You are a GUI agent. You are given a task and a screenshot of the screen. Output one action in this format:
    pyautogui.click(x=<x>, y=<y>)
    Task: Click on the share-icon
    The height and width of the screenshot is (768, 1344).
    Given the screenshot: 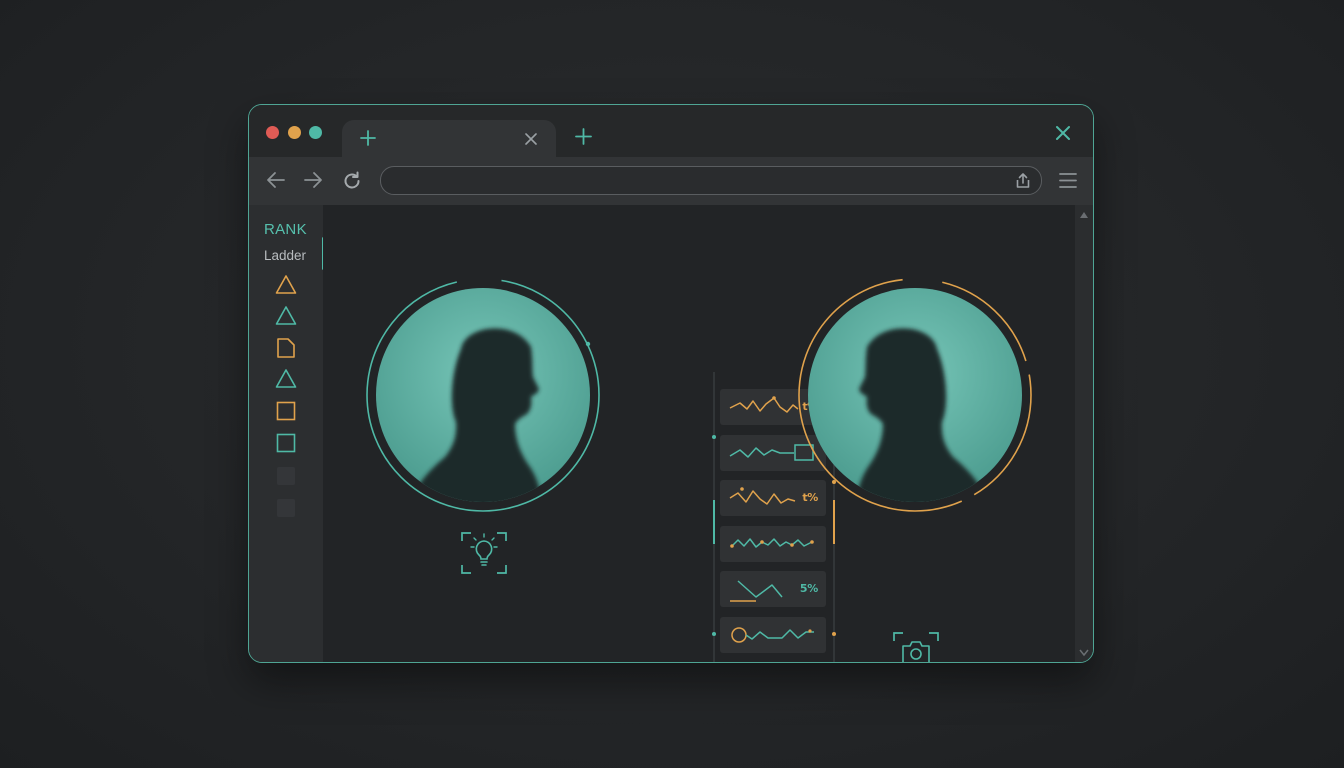 What is the action you would take?
    pyautogui.click(x=1023, y=180)
    